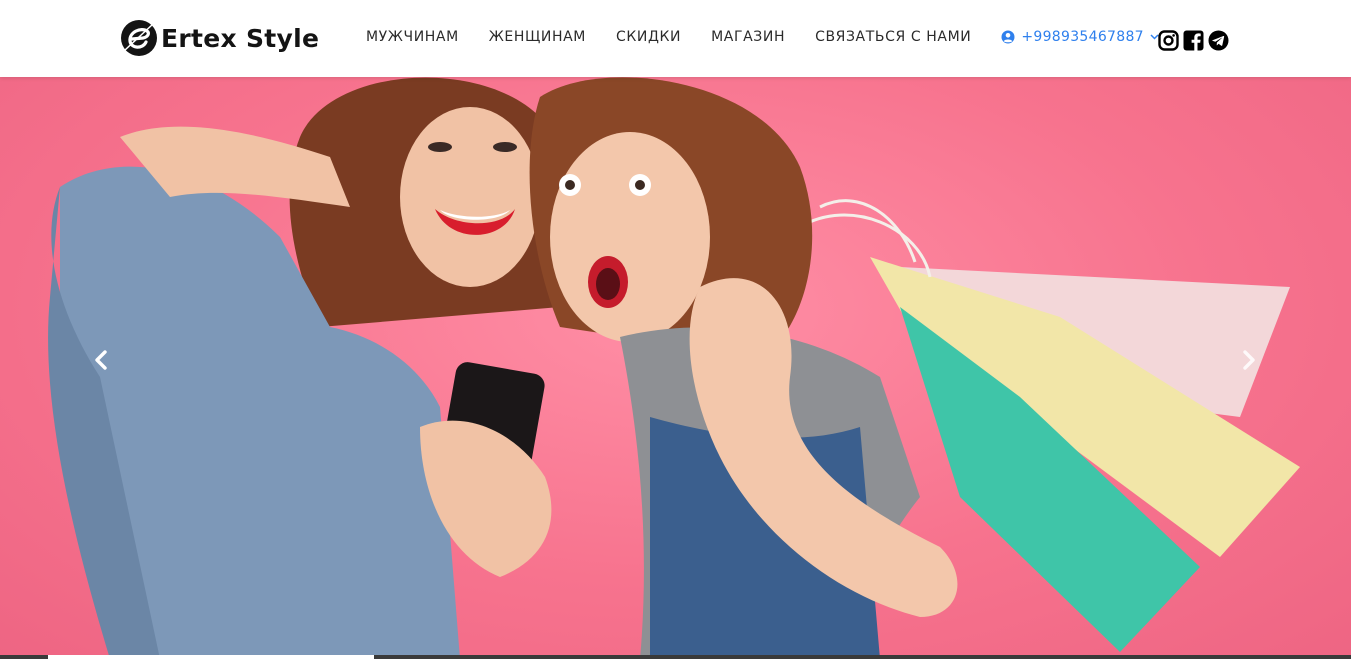 Image resolution: width=1351 pixels, height=659 pixels. What do you see at coordinates (748, 37) in the screenshot?
I see `nav-item-shop: МАГАЗИН` at bounding box center [748, 37].